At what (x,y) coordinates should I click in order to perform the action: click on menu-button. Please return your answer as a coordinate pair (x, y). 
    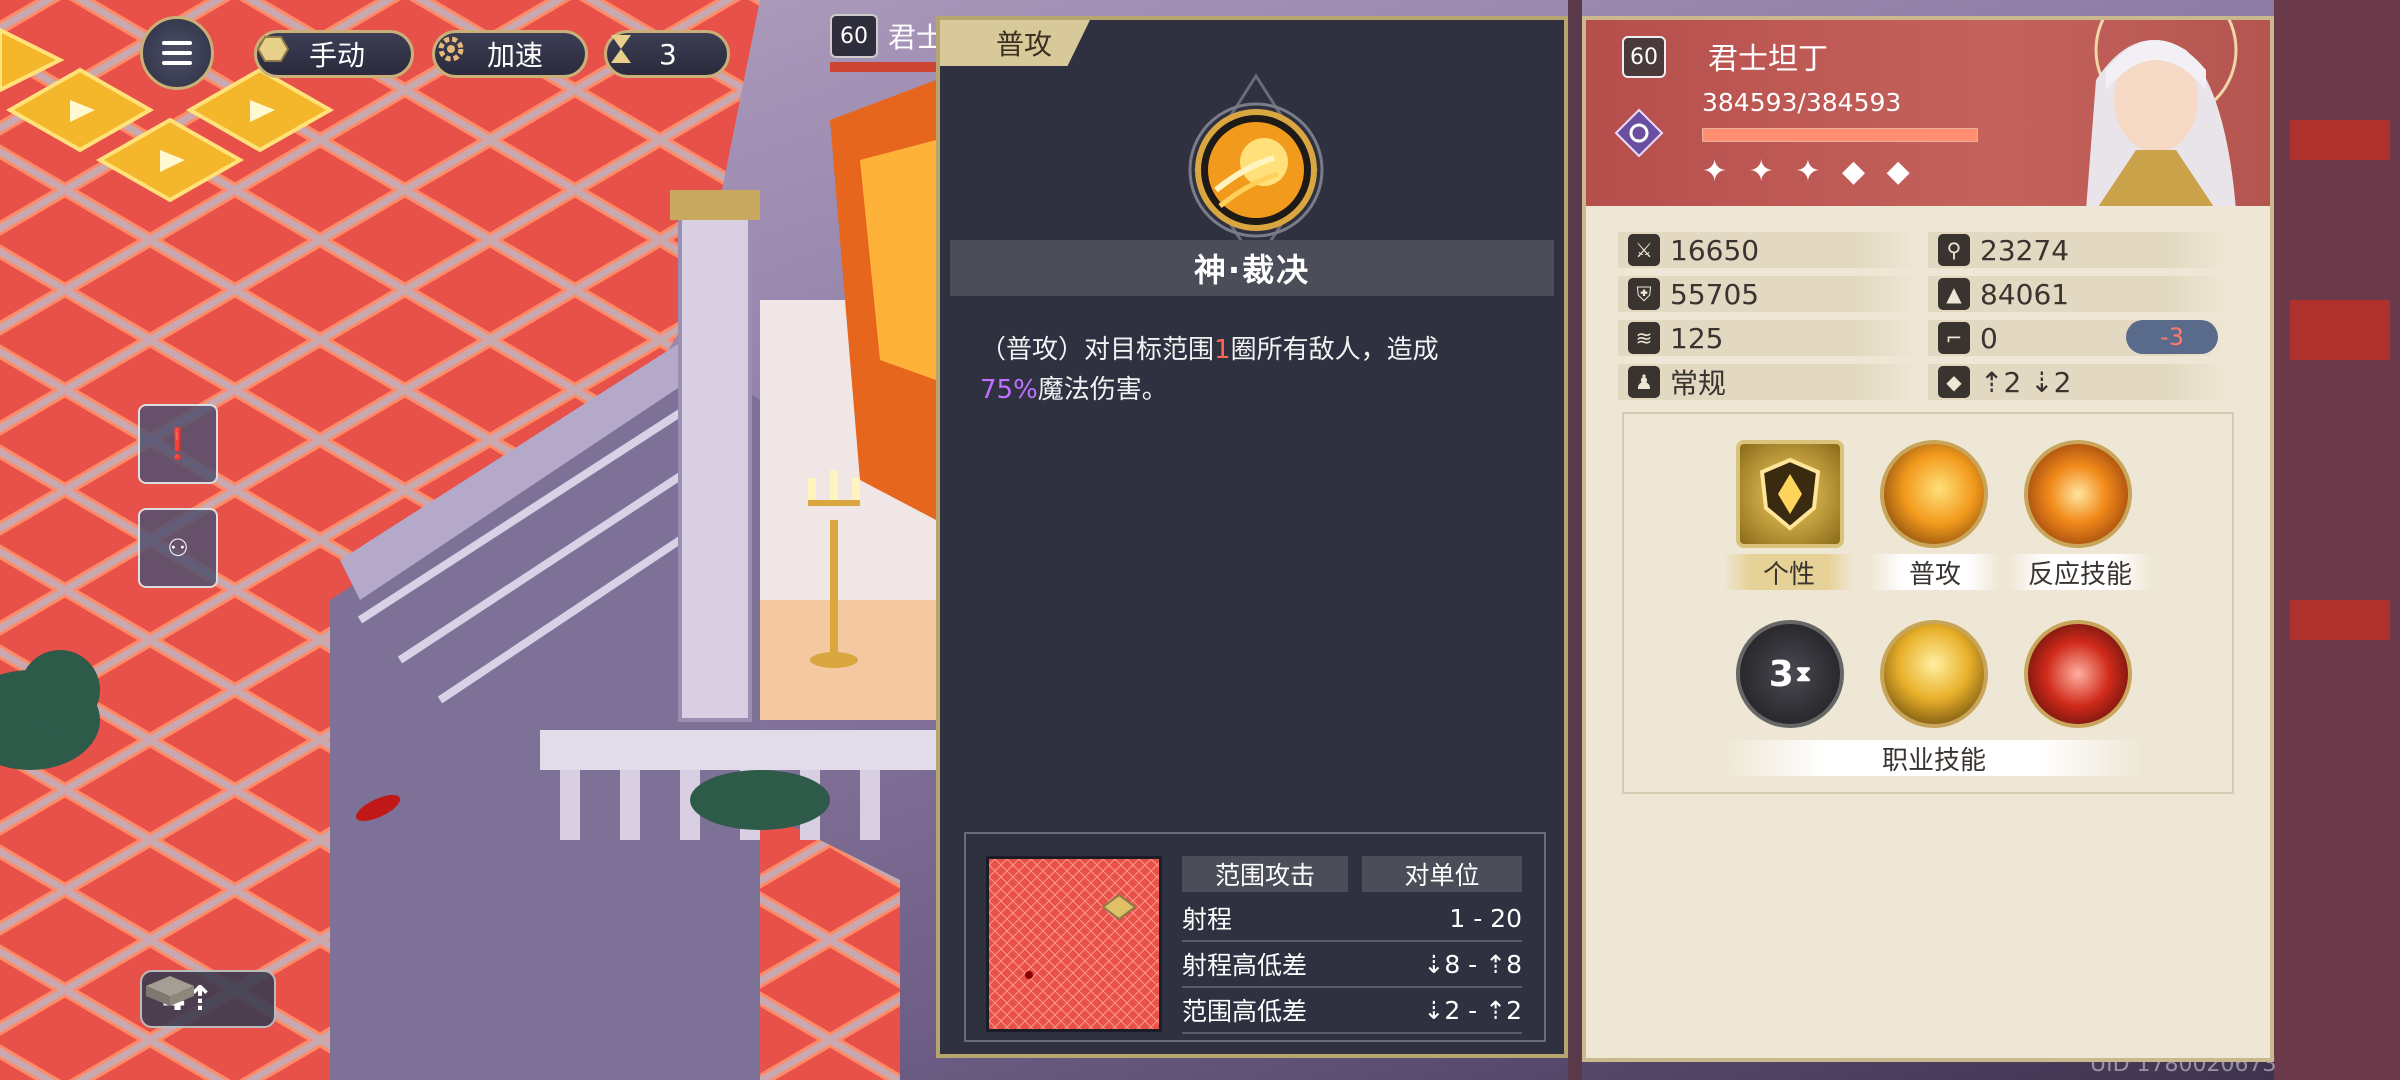
    Looking at the image, I should click on (177, 53).